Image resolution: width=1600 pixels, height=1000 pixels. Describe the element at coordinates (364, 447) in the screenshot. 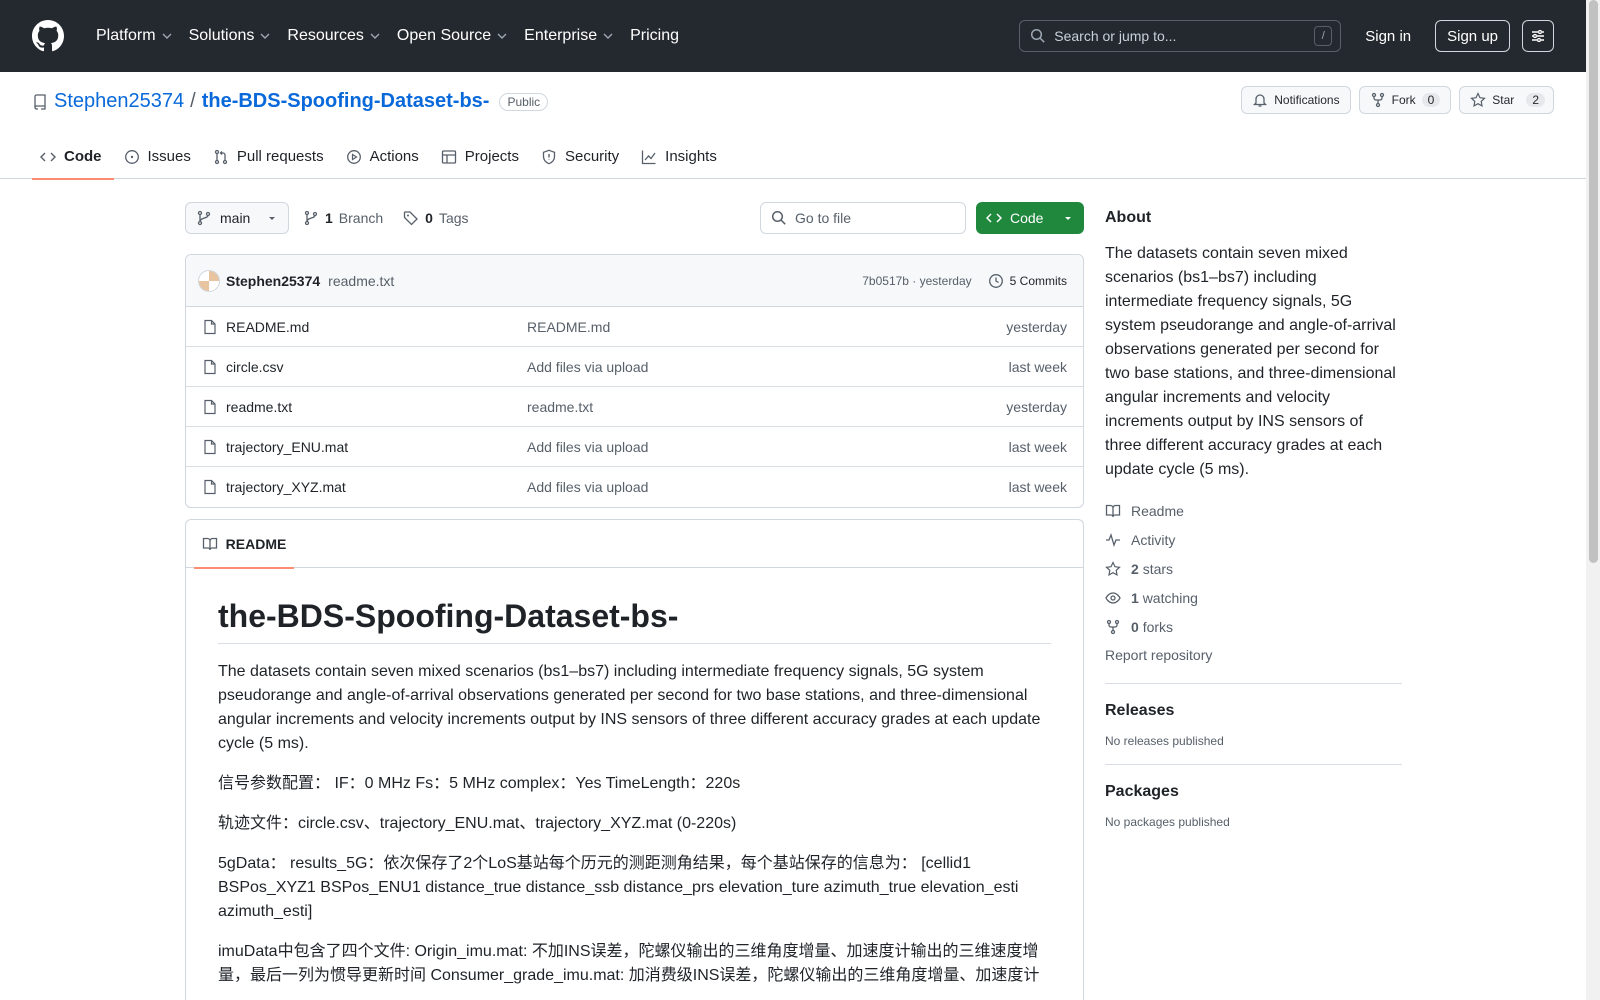

I see `file-name-link: trajectory_ENU.mat` at that location.